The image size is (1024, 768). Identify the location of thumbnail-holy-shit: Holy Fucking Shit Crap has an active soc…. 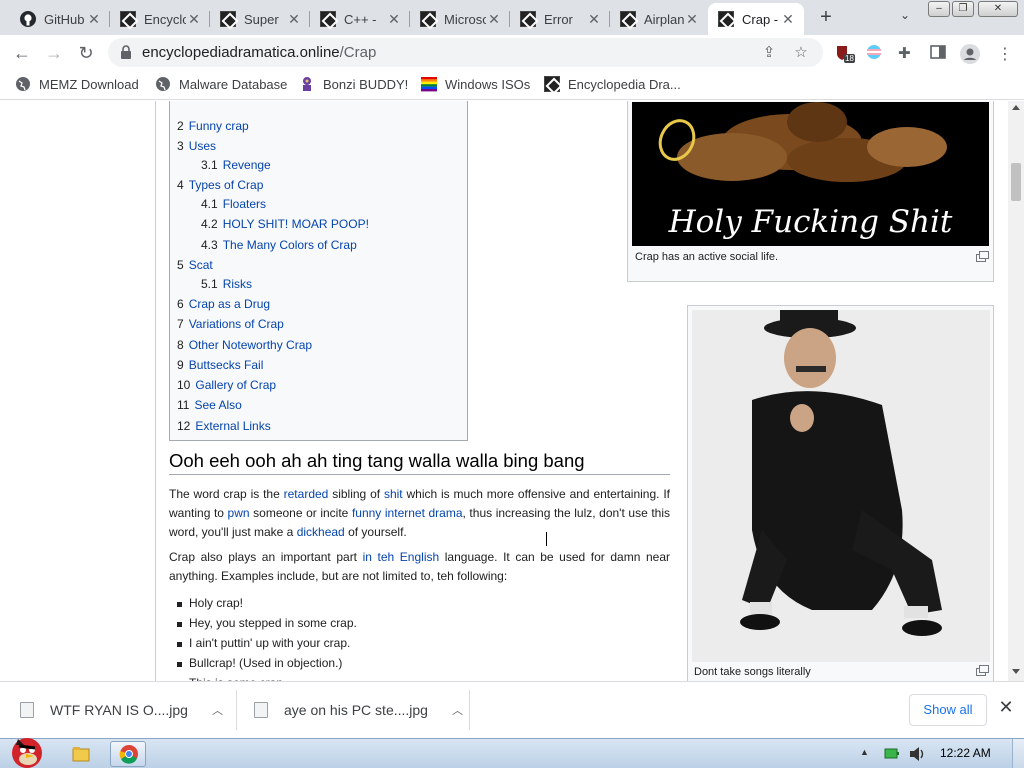
(810, 191).